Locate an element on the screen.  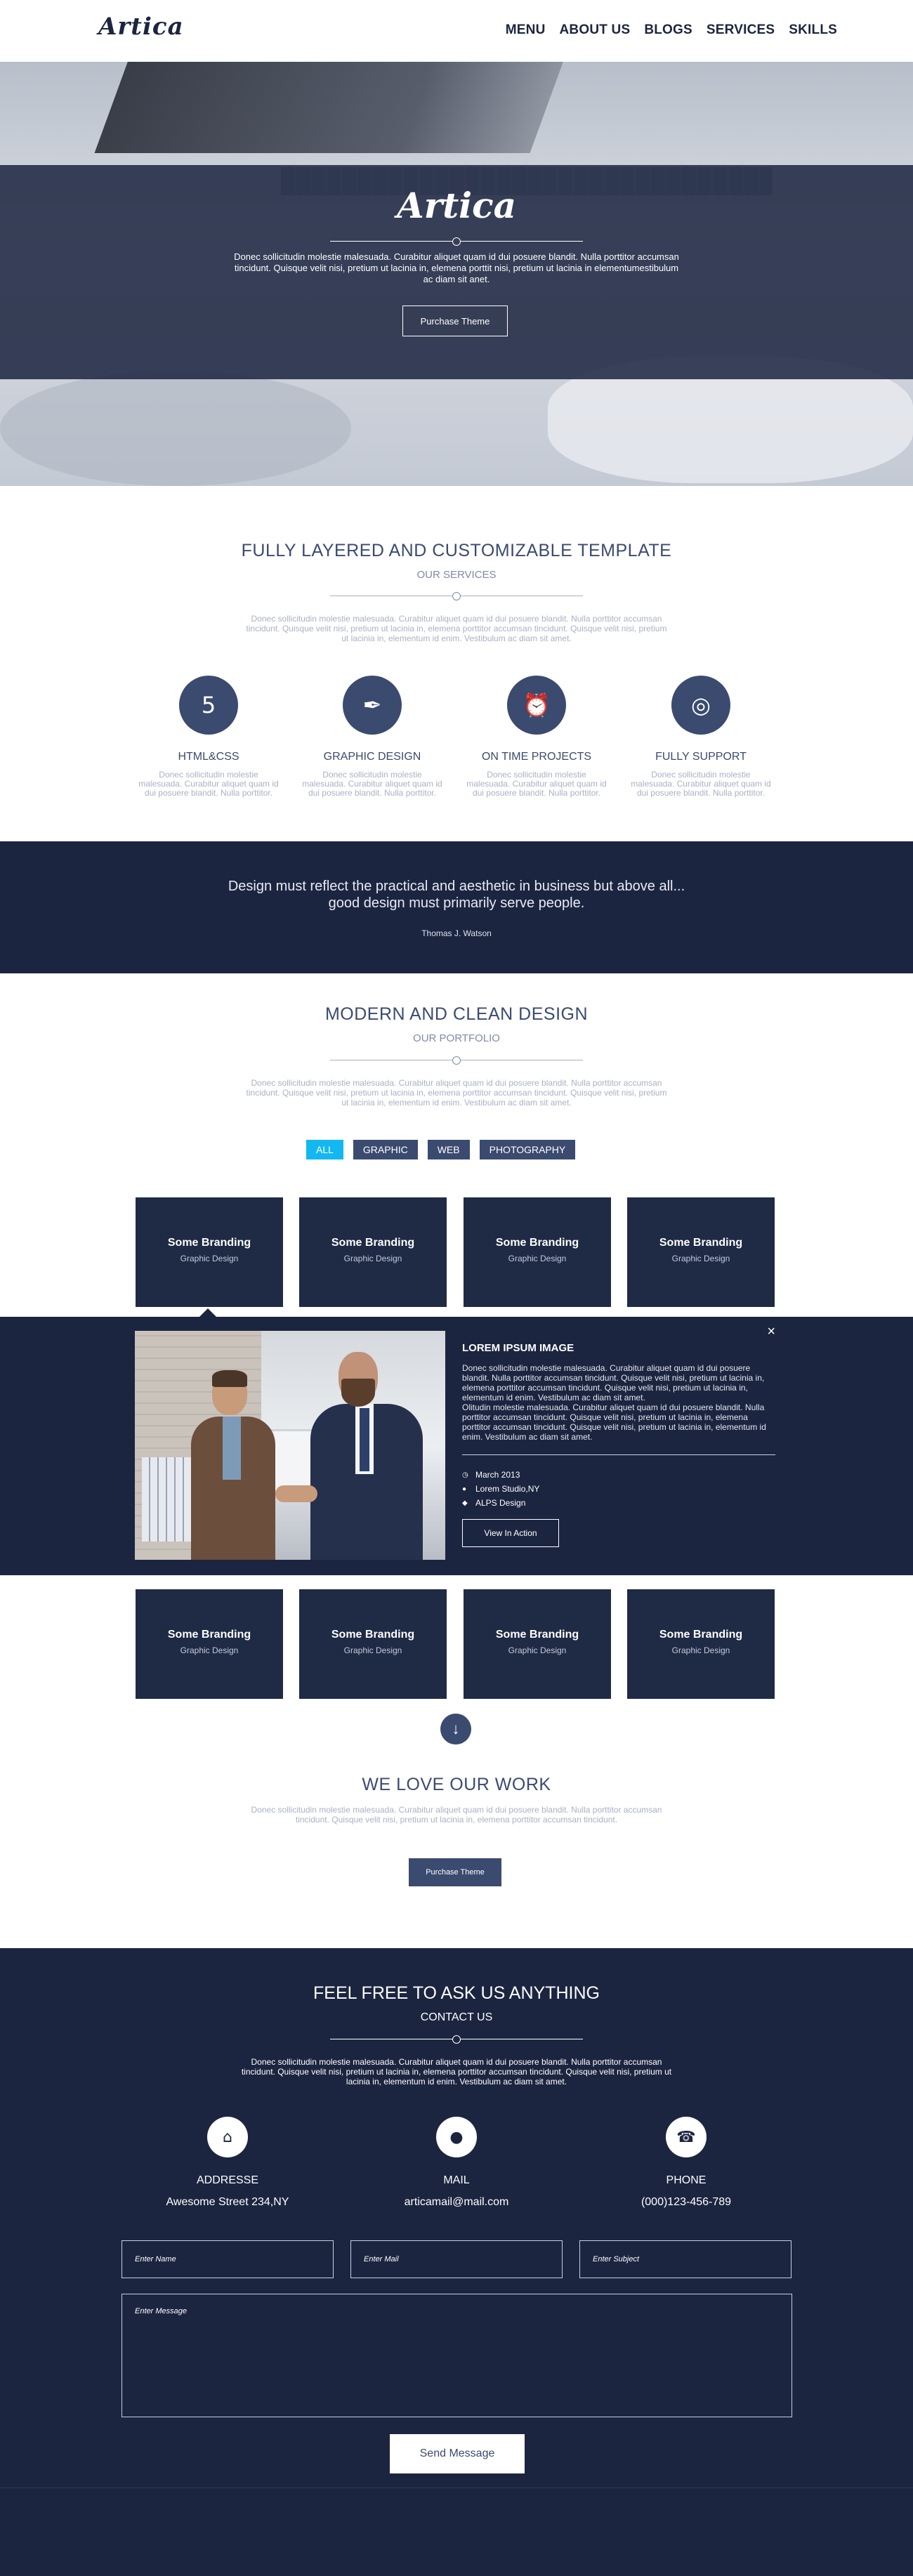
contact-info-value: (000)123-456-789 is located at coordinates (686, 2202).